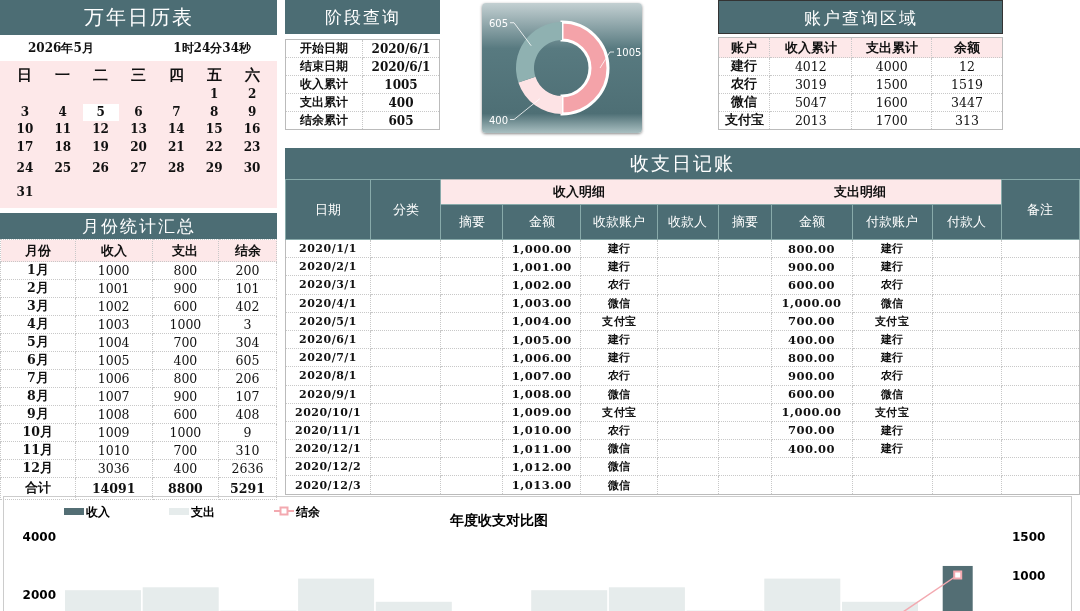 The image size is (1080, 611). Describe the element at coordinates (324, 48) in the screenshot. I see `field-label: 开始日期` at that location.